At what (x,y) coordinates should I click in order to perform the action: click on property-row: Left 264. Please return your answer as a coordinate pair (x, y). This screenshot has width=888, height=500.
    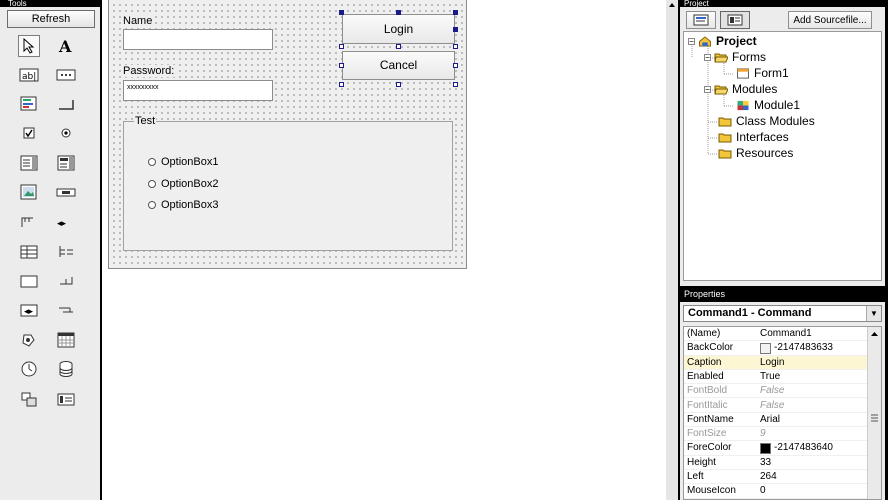
    Looking at the image, I should click on (776, 477).